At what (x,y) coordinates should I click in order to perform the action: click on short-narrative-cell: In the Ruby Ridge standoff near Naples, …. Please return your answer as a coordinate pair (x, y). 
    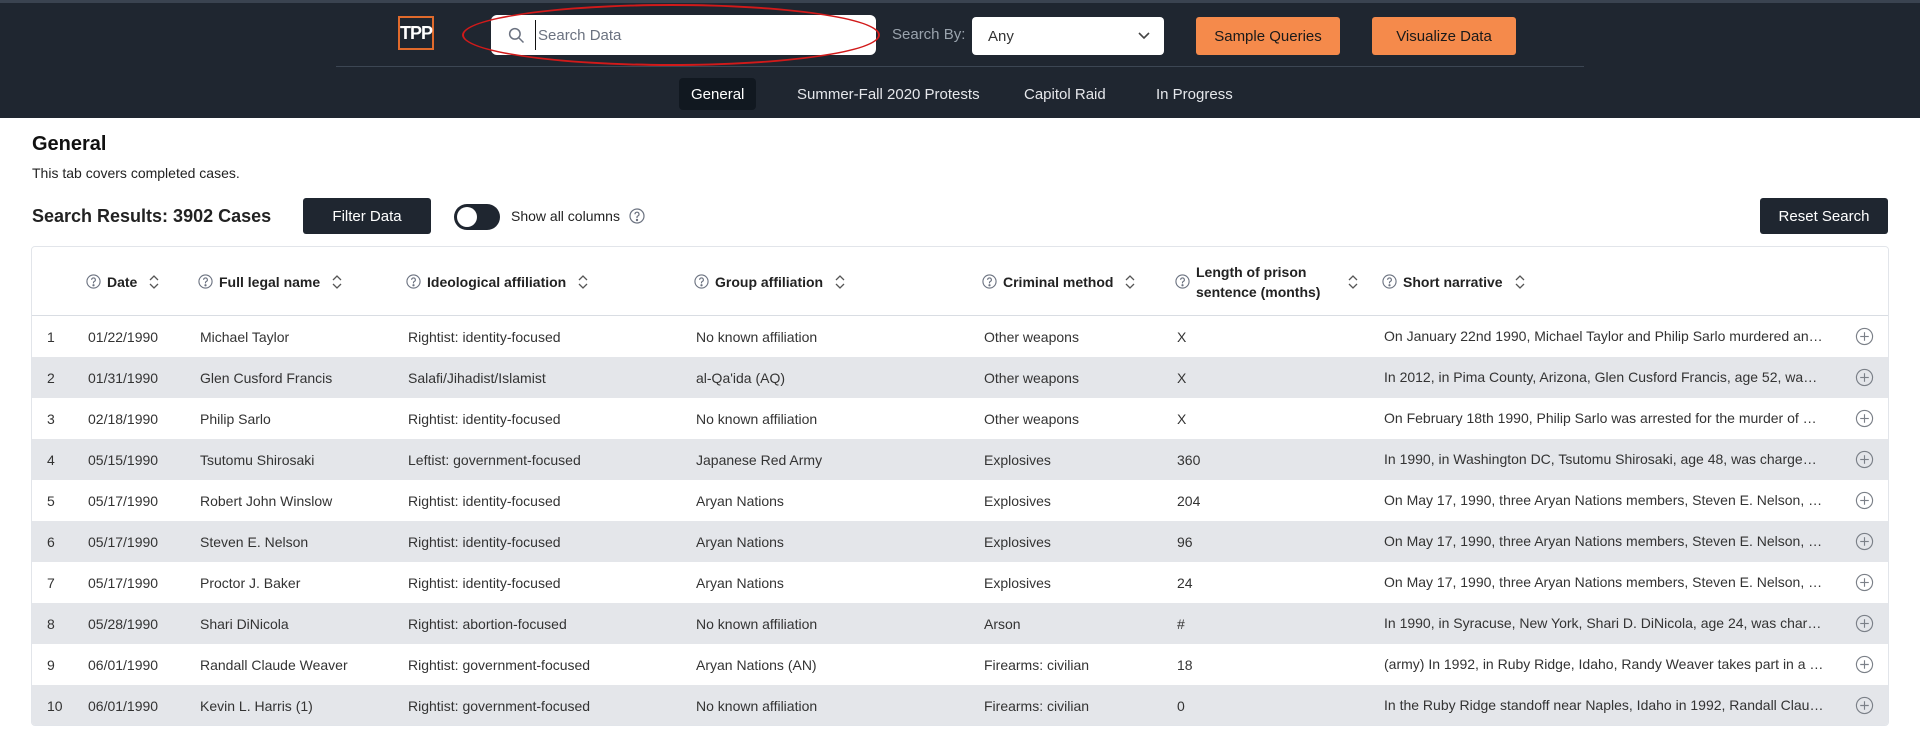
    Looking at the image, I should click on (1604, 705).